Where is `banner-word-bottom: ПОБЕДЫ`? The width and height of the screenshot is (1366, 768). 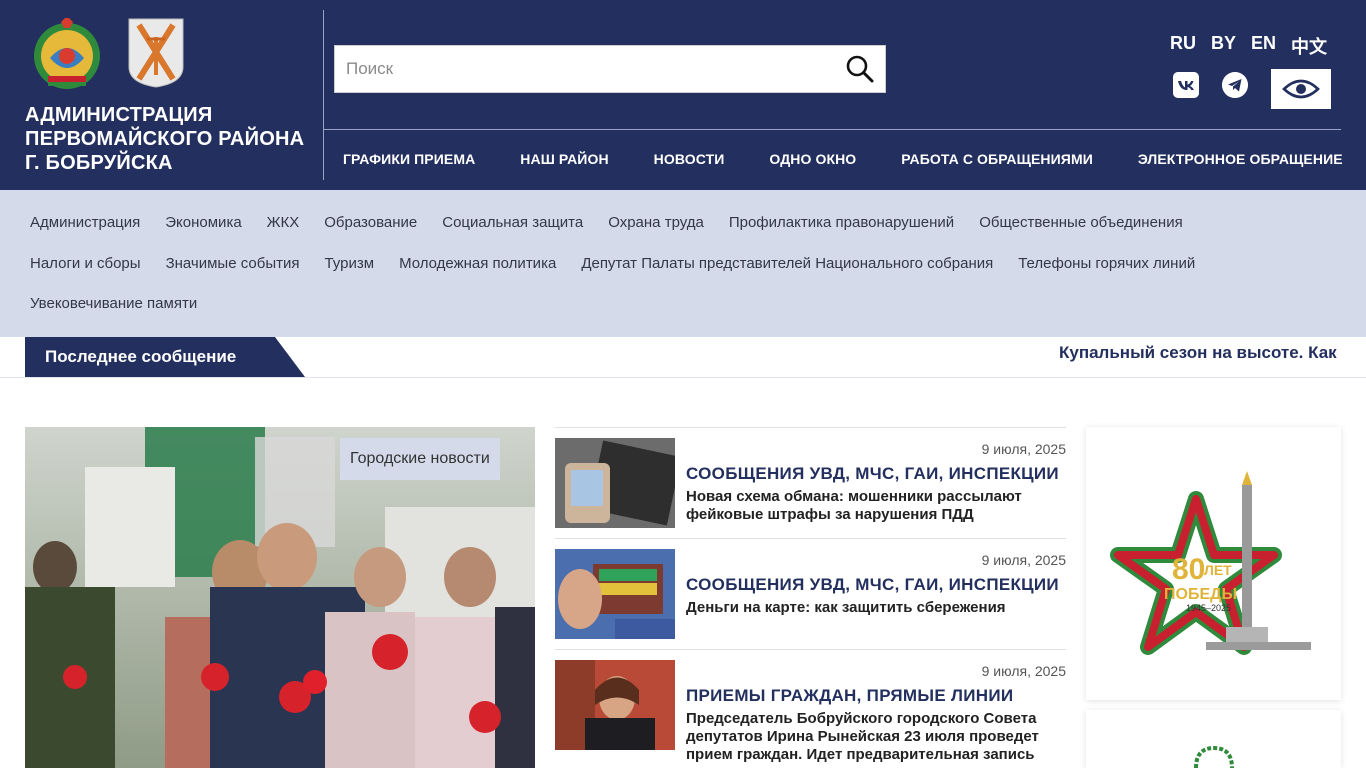
banner-word-bottom: ПОБЕДЫ is located at coordinates (1200, 594).